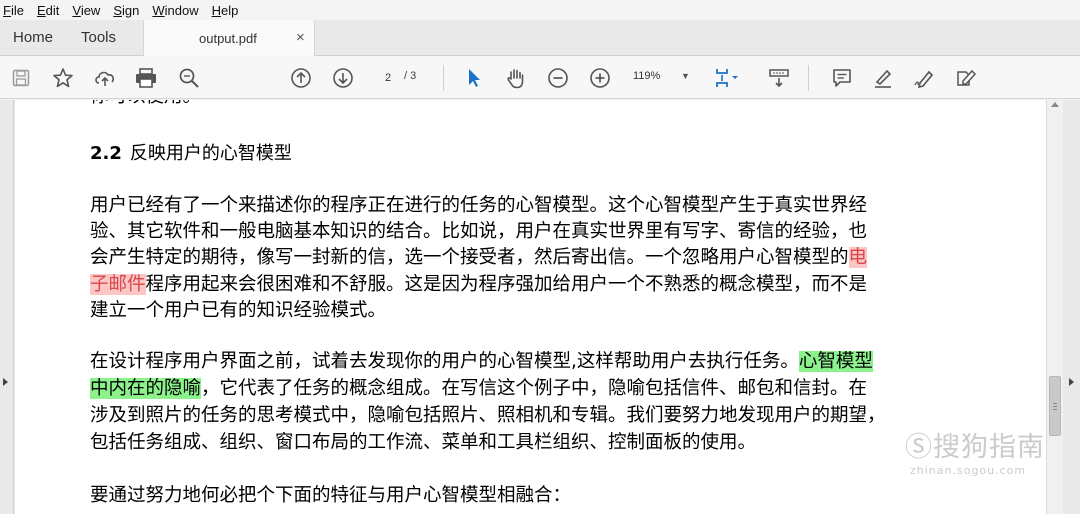 The image size is (1080, 514). I want to click on partial-line: 你可以使用。, so click(145, 105).